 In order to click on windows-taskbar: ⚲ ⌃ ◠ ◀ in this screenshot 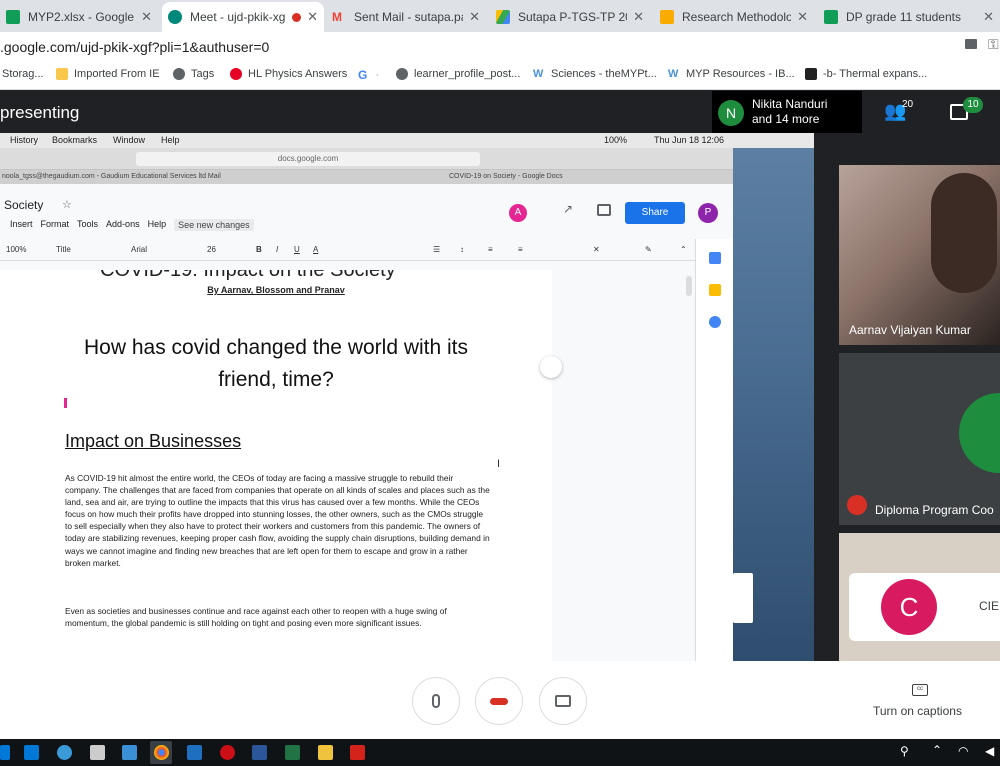, I will do `click(500, 752)`.